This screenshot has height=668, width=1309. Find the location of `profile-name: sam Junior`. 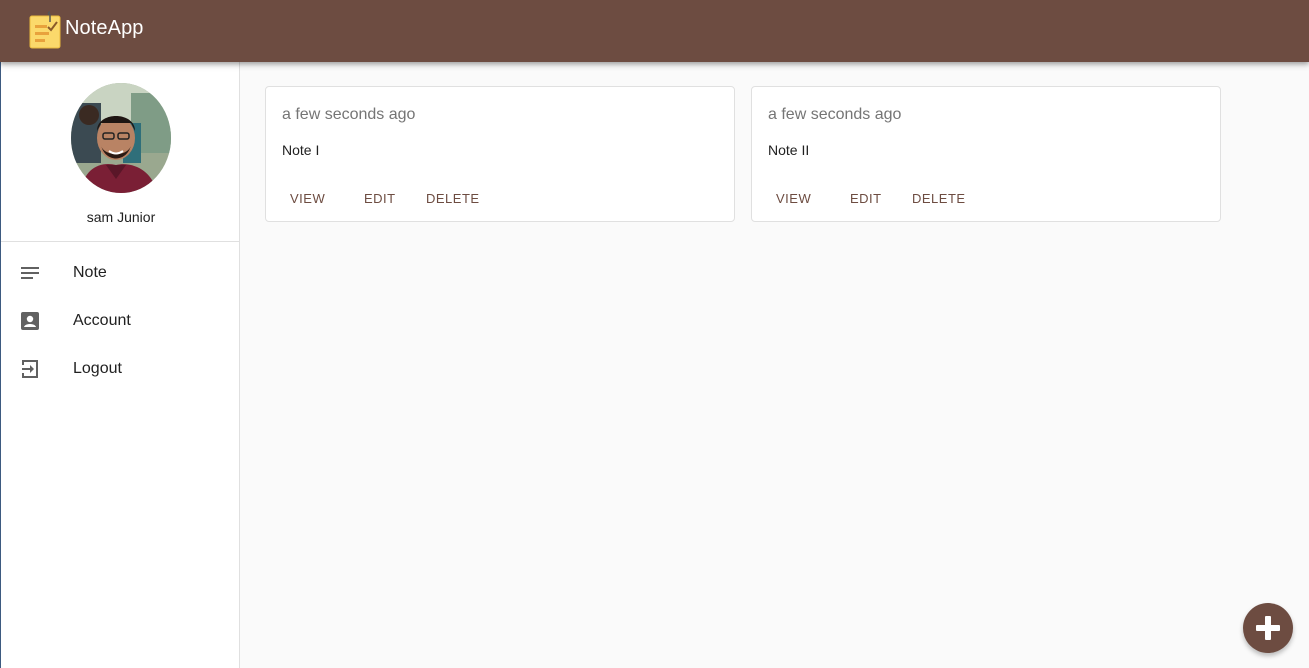

profile-name: sam Junior is located at coordinates (121, 217).